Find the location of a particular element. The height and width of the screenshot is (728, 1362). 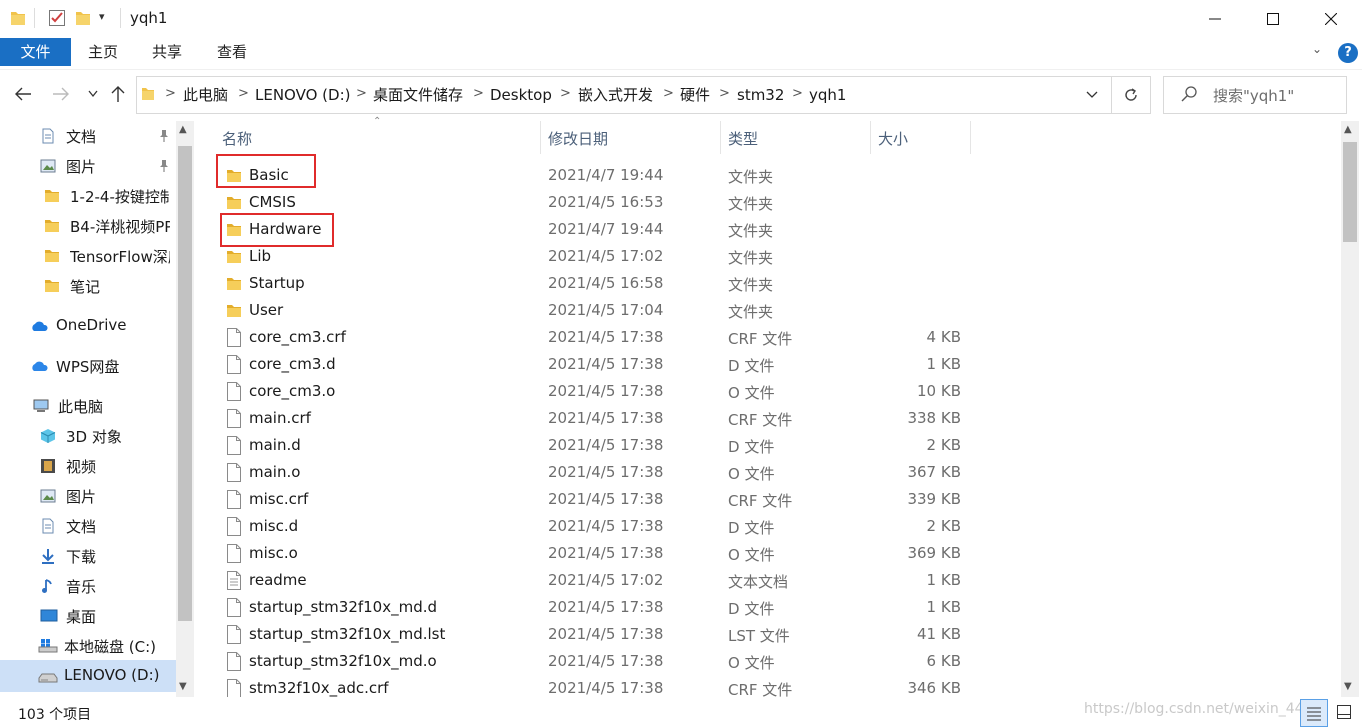

file-row: main.d 2021/4/5 17:38 D 文件 2 KB is located at coordinates (596, 445).